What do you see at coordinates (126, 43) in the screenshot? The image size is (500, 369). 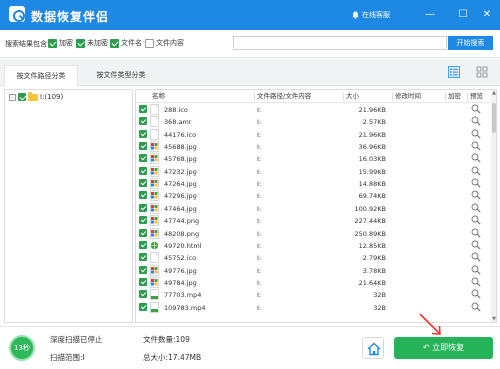 I see `filter-filename: 文件名` at bounding box center [126, 43].